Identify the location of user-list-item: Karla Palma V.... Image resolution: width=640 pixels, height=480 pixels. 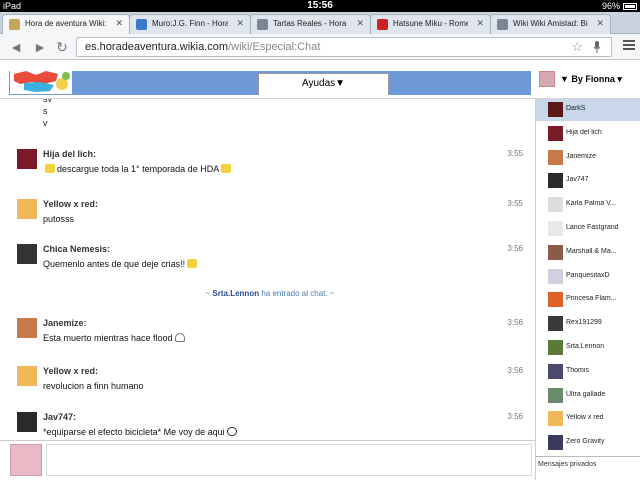
(588, 205).